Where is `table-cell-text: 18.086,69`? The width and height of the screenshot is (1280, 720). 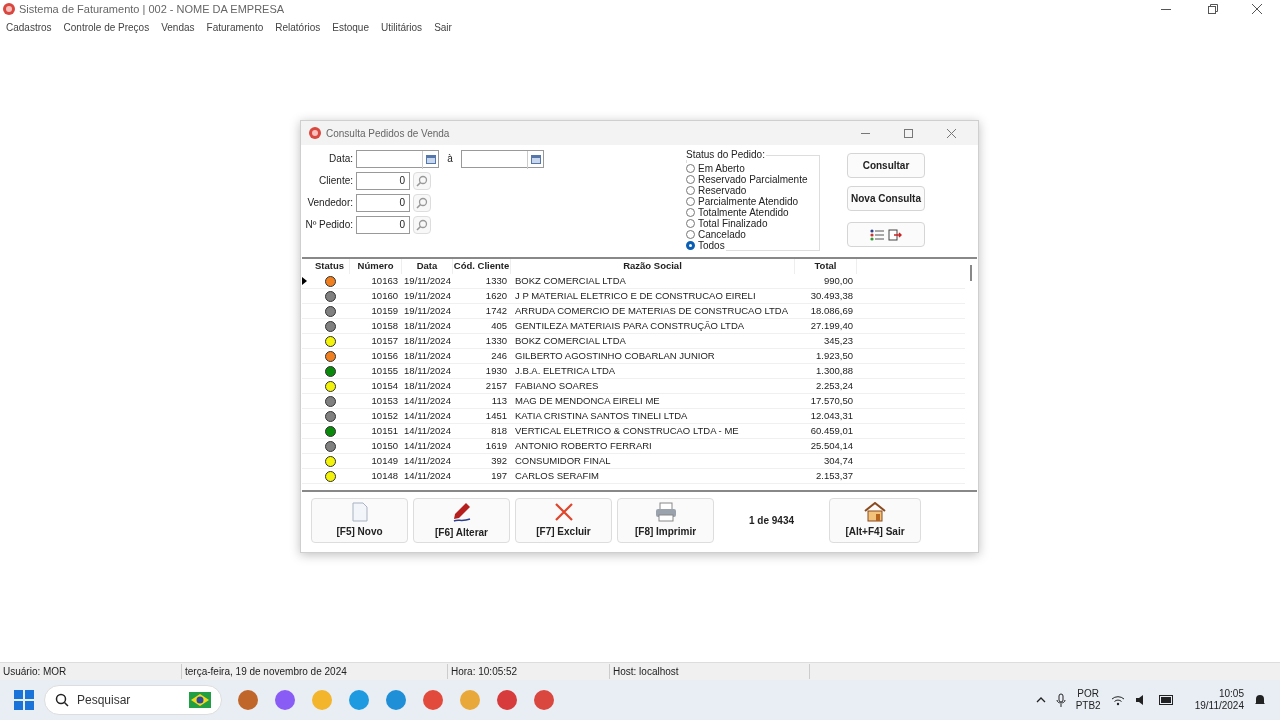
table-cell-text: 18.086,69 is located at coordinates (831, 310).